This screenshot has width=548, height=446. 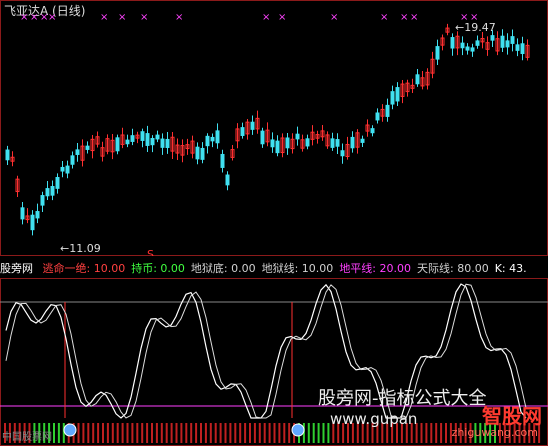 What do you see at coordinates (374, 419) in the screenshot?
I see `watermark-url: www.gupan` at bounding box center [374, 419].